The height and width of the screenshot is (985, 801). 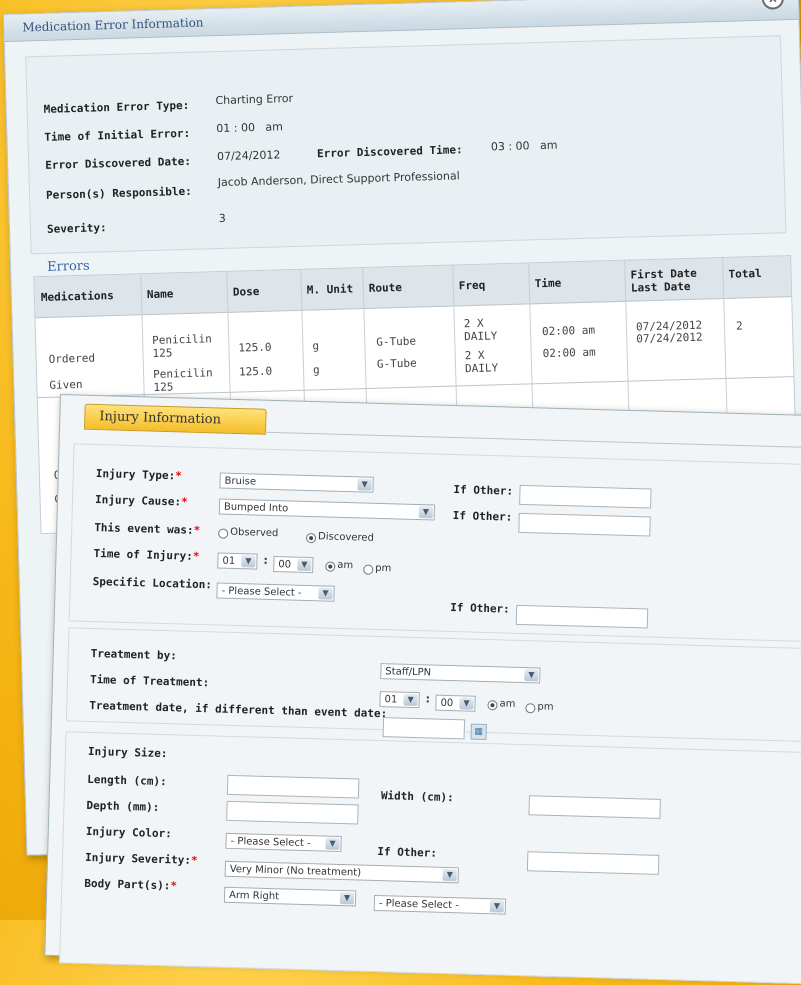 I want to click on calendar-icon: ▦, so click(x=478, y=732).